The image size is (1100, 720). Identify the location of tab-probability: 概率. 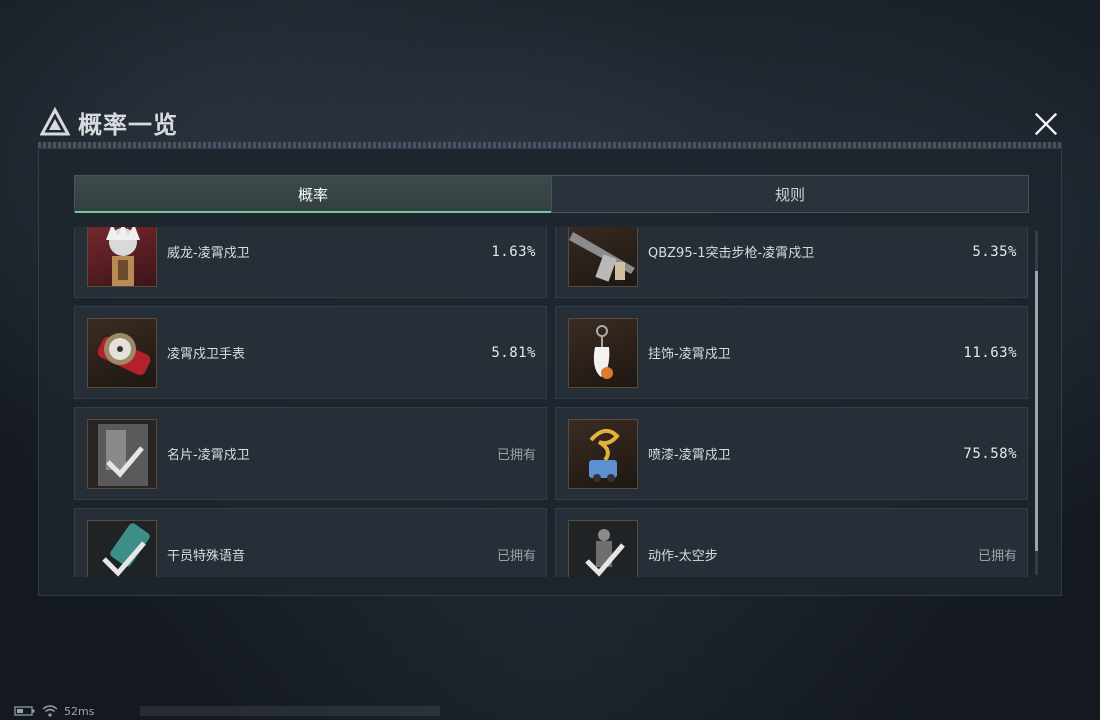
(313, 194).